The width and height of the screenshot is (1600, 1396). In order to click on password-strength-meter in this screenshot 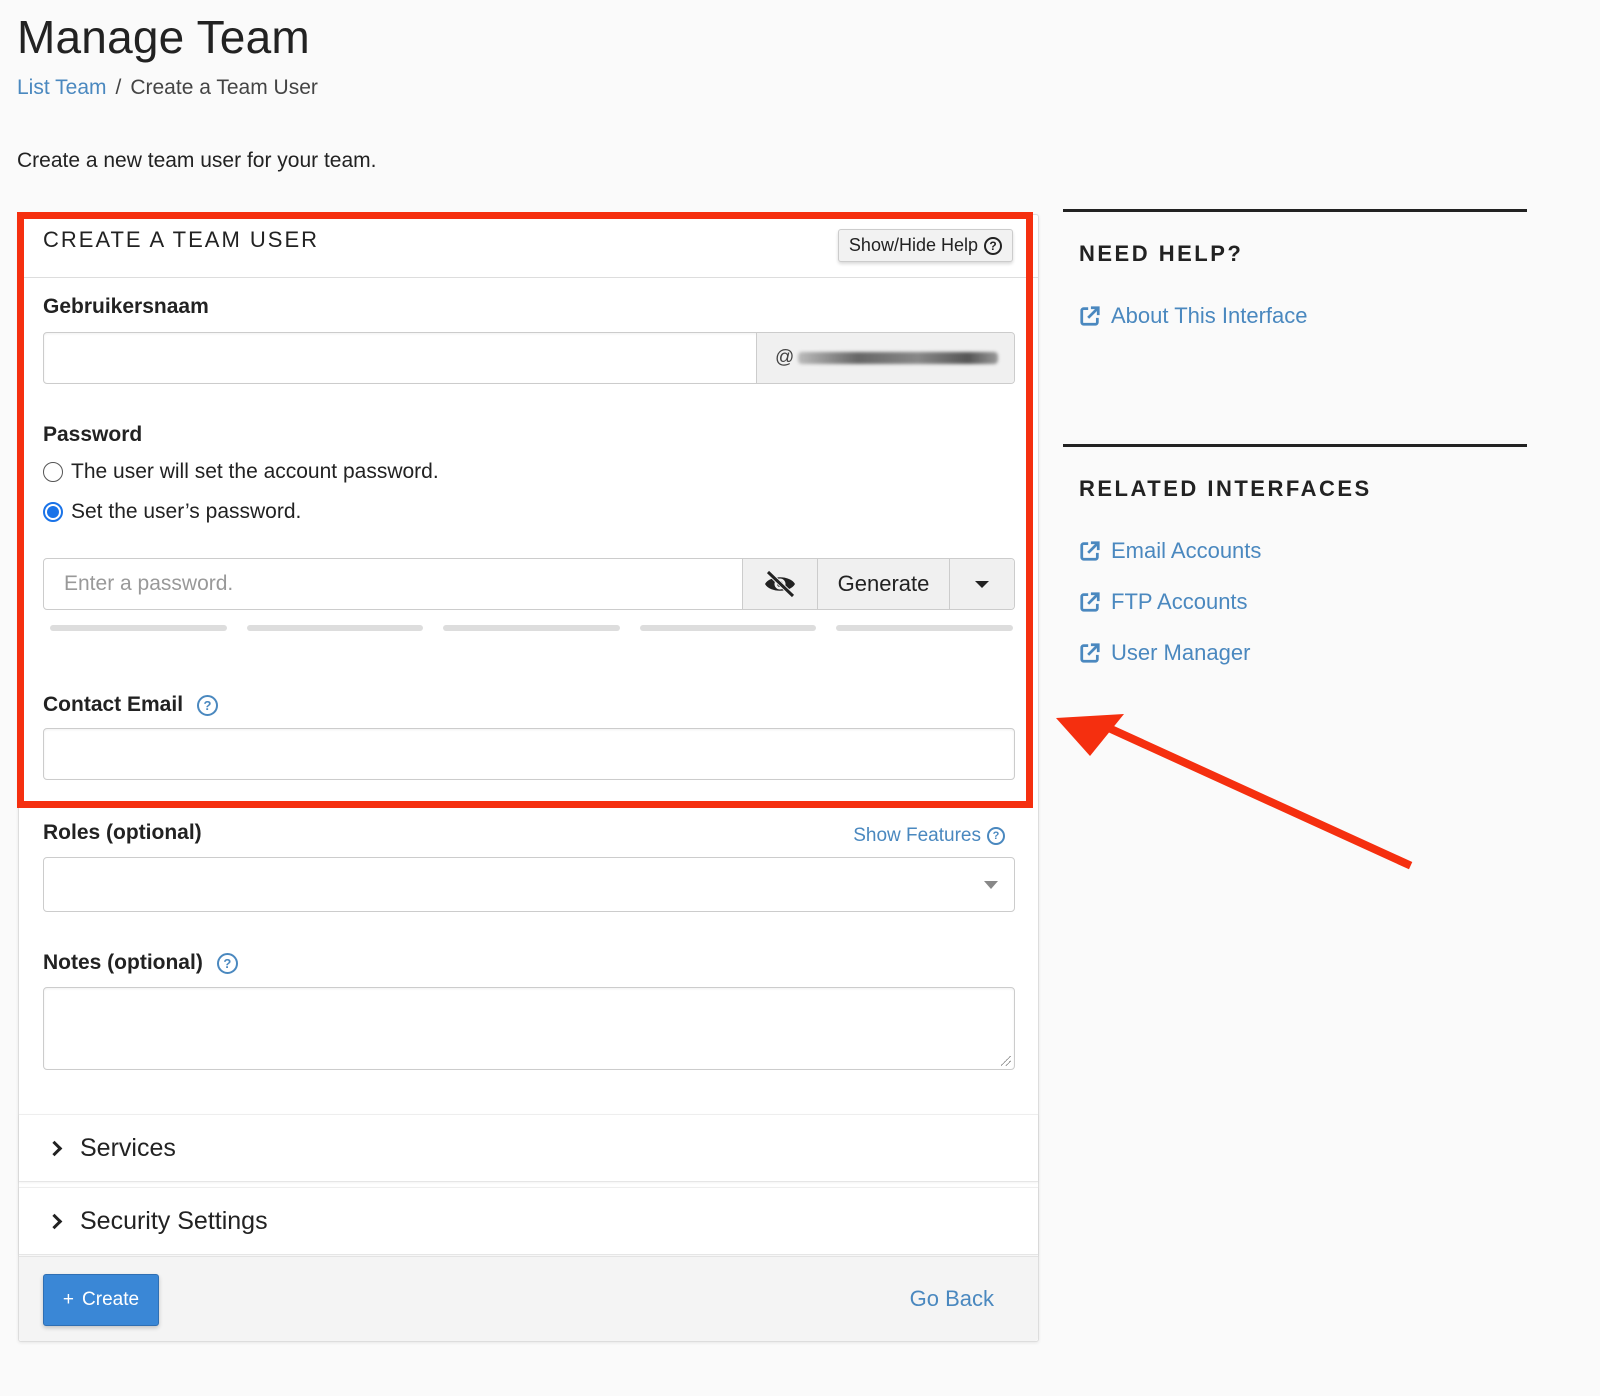, I will do `click(531, 628)`.